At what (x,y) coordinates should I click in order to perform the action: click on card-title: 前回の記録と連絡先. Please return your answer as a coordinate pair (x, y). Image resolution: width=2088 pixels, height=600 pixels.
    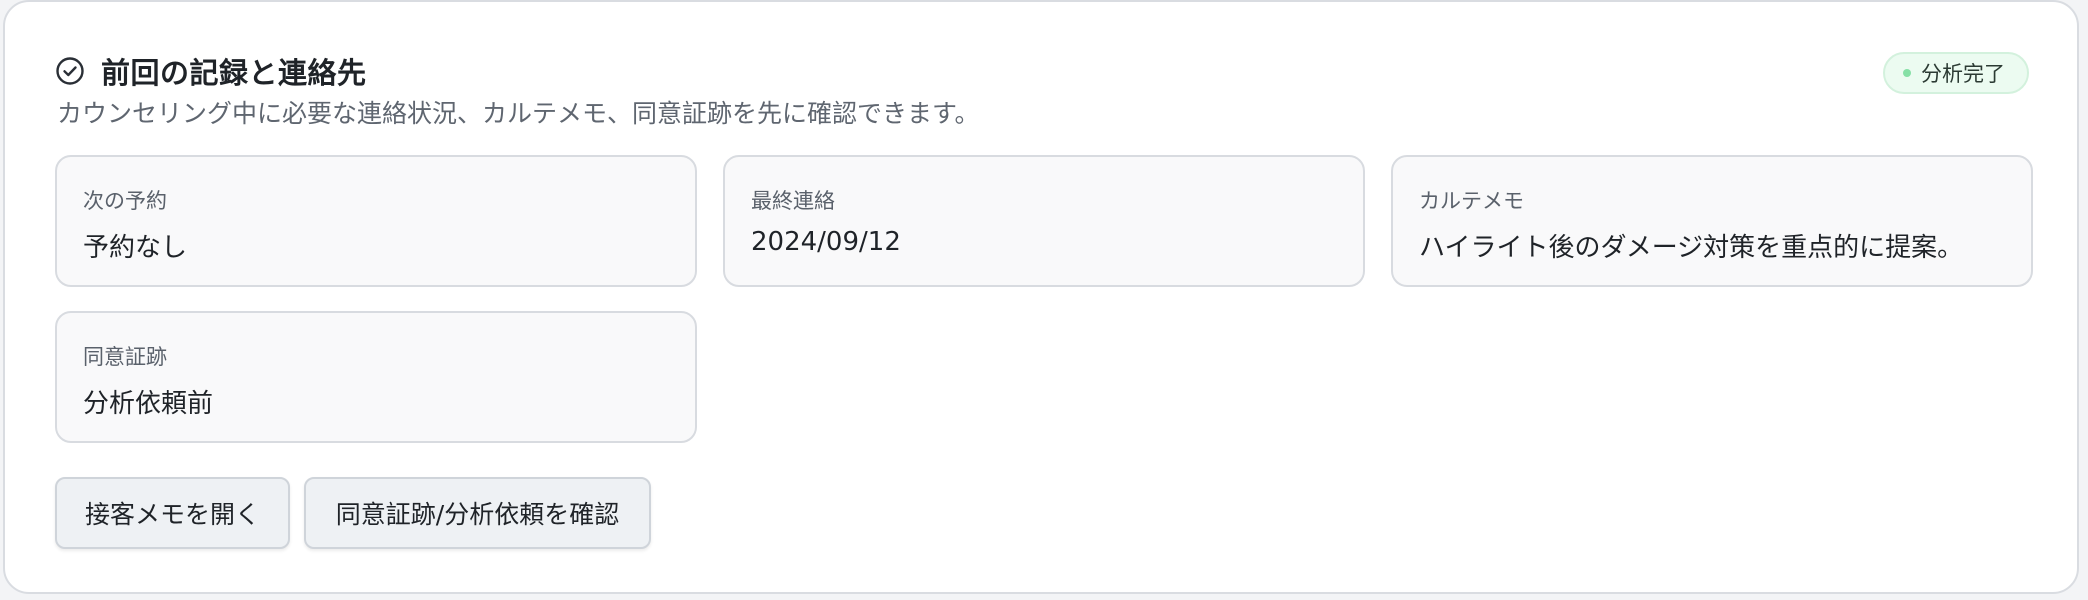
    Looking at the image, I should click on (234, 73).